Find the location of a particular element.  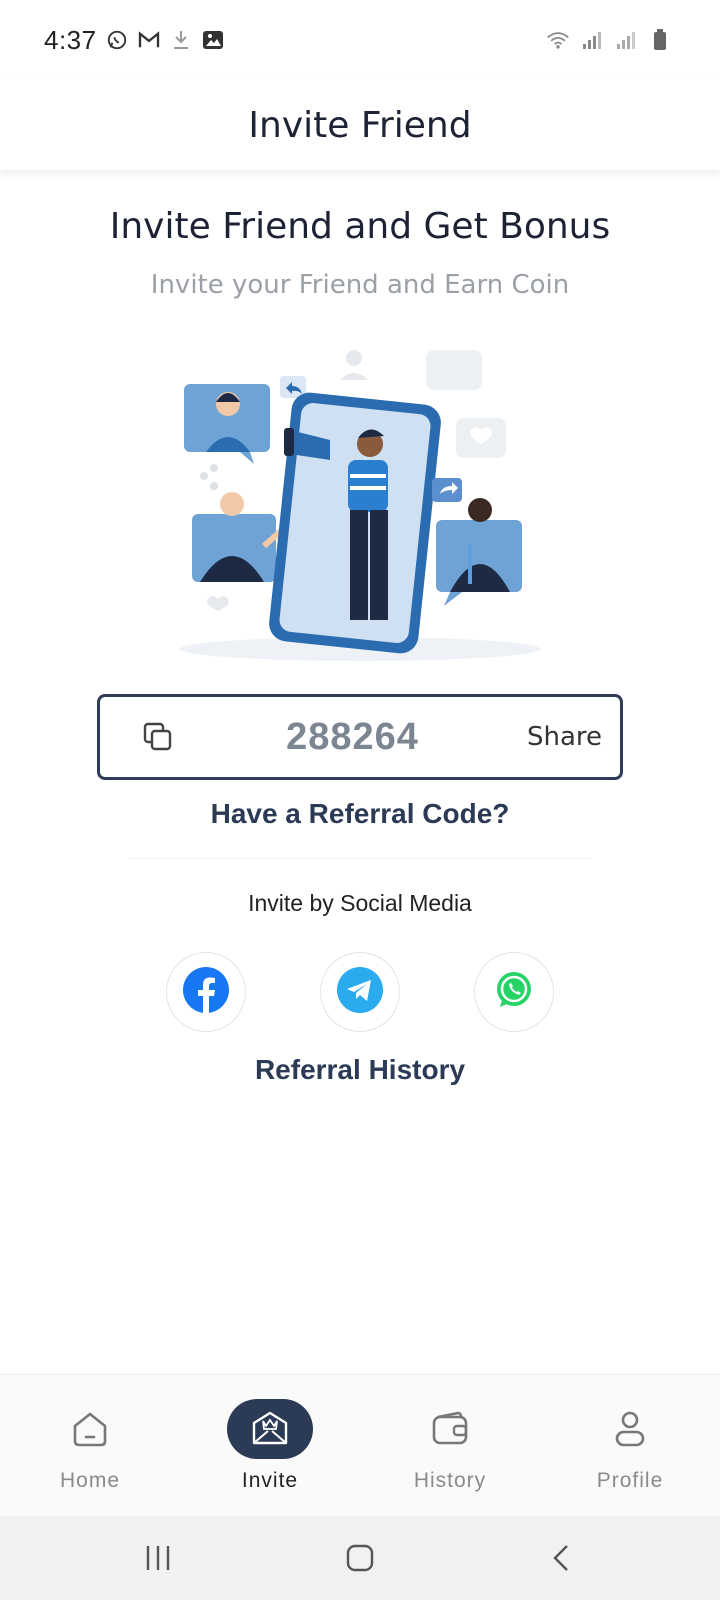

status-time: 4:37 is located at coordinates (70, 39).